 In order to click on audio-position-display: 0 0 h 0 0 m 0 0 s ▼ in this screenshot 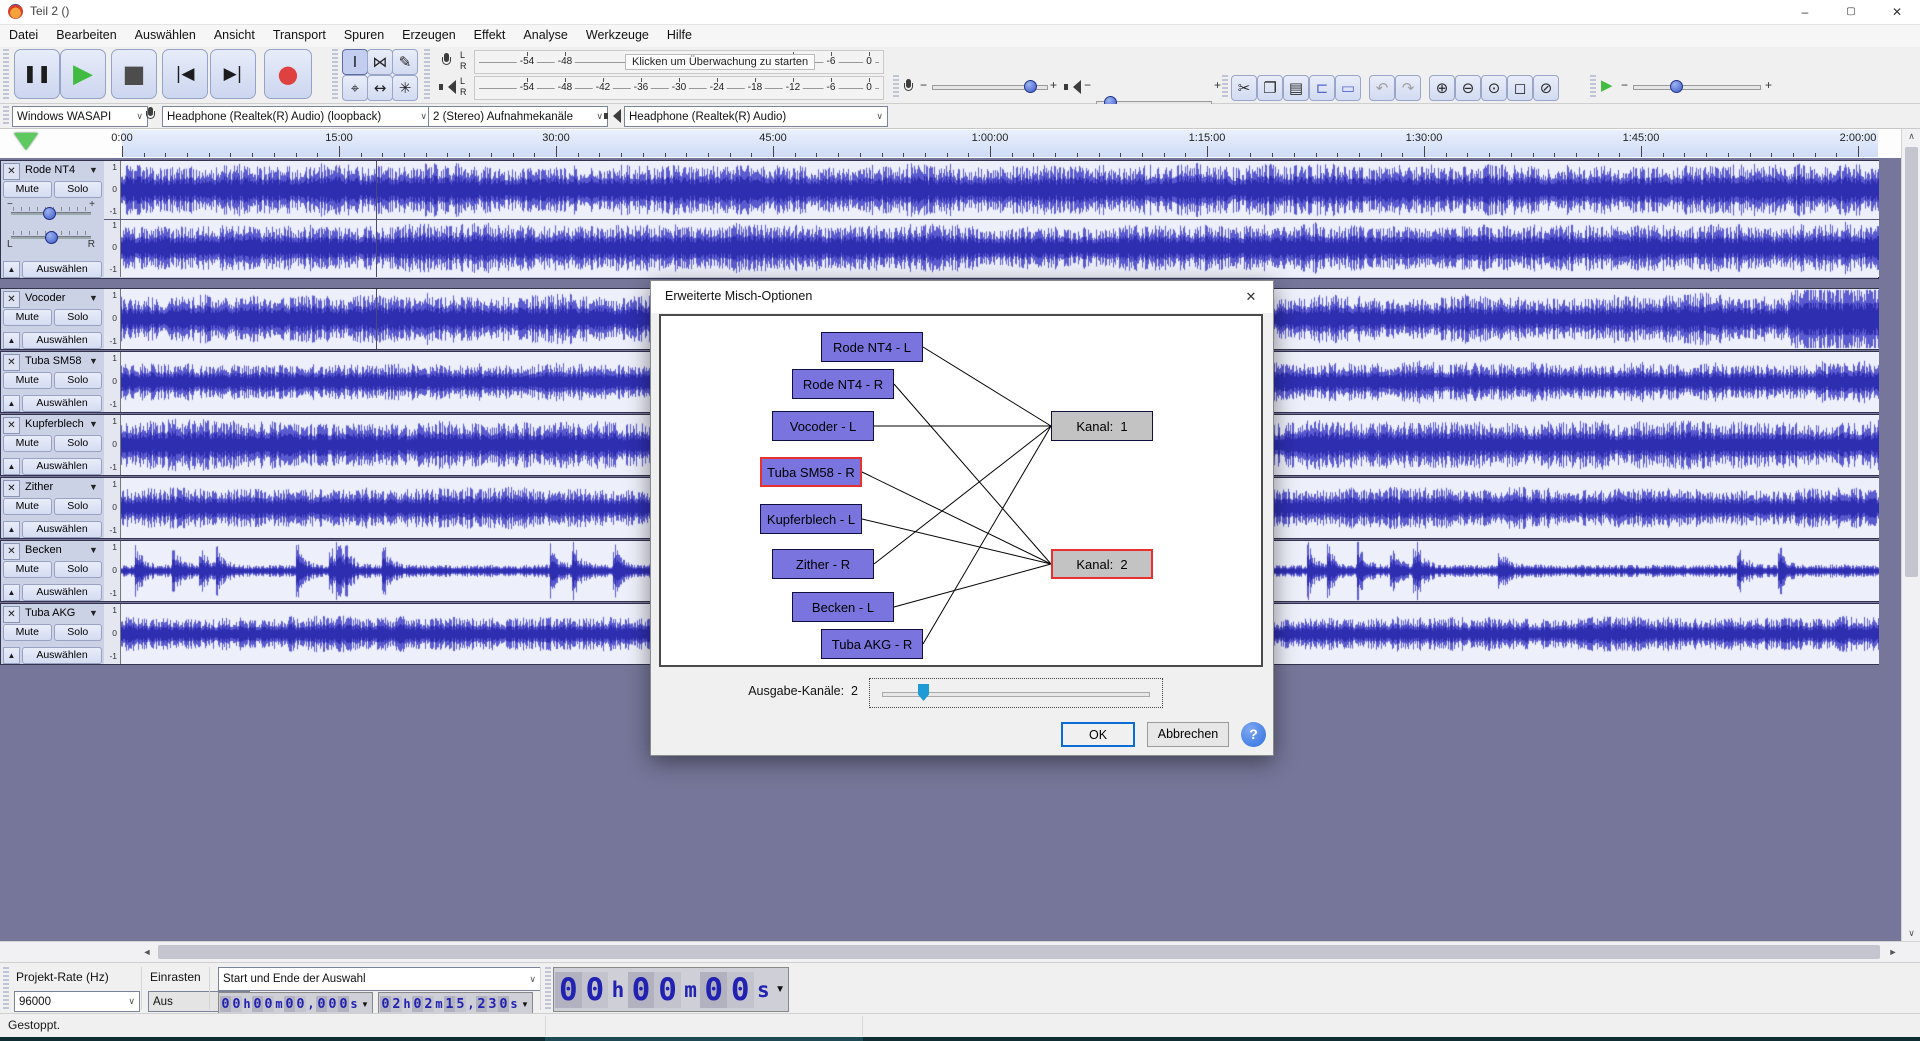, I will do `click(671, 989)`.